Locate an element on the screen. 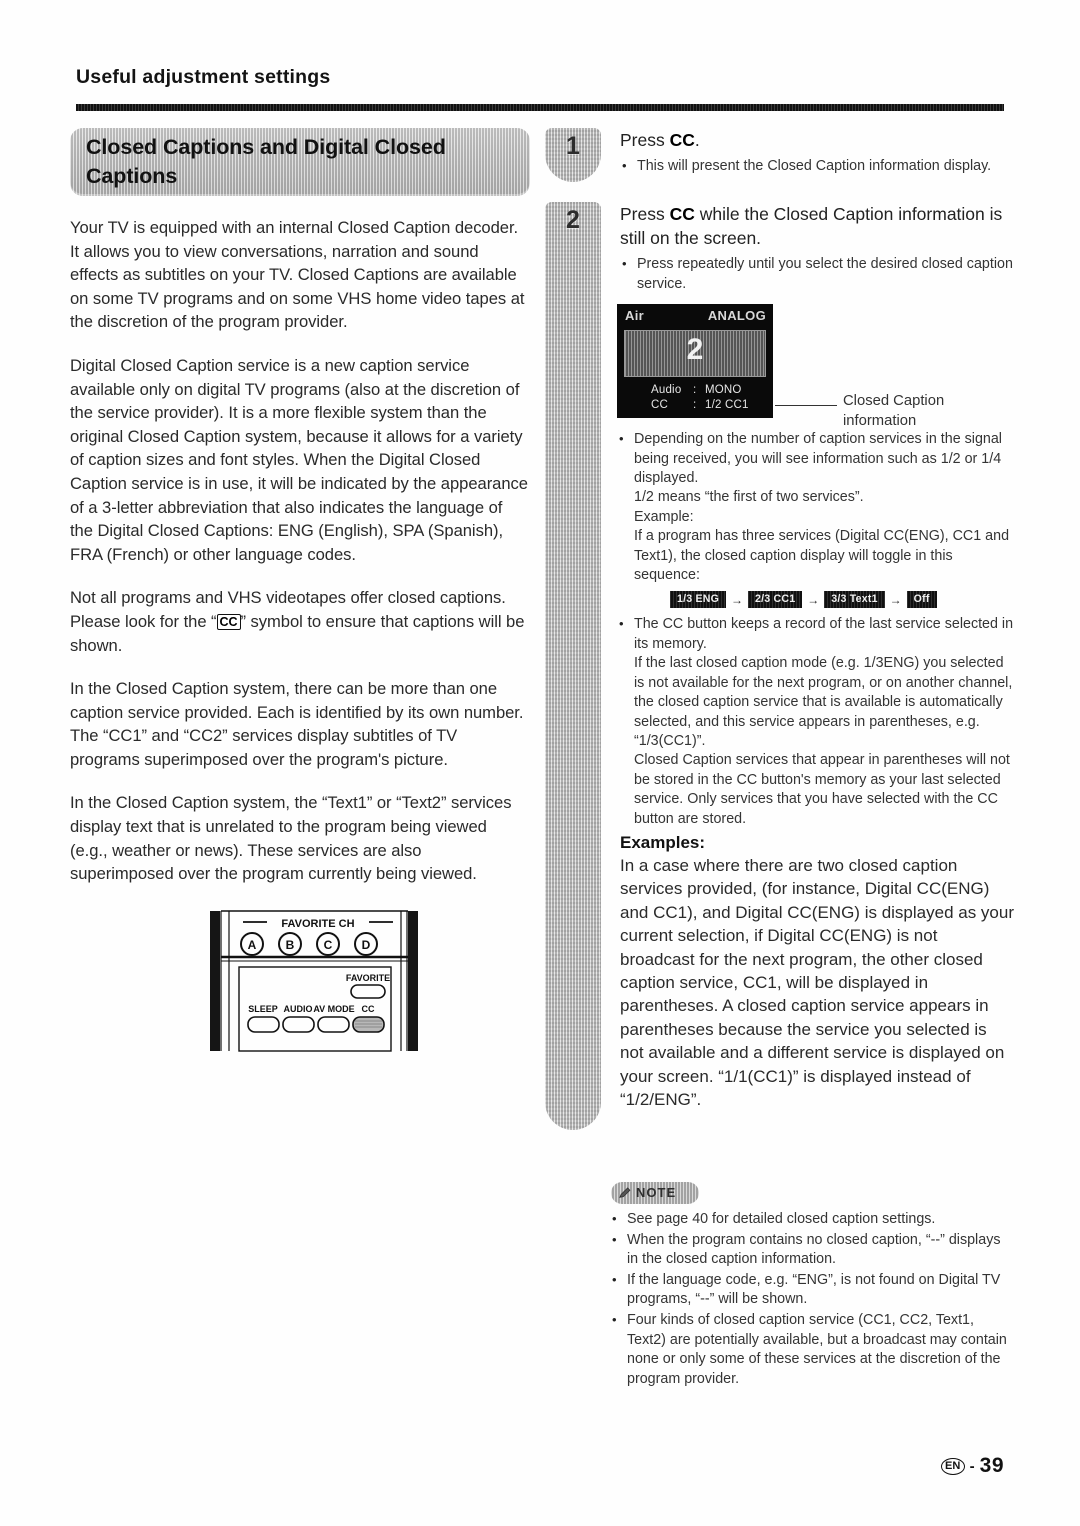  sequence-chip-2: 2/3 CC1 is located at coordinates (775, 600).